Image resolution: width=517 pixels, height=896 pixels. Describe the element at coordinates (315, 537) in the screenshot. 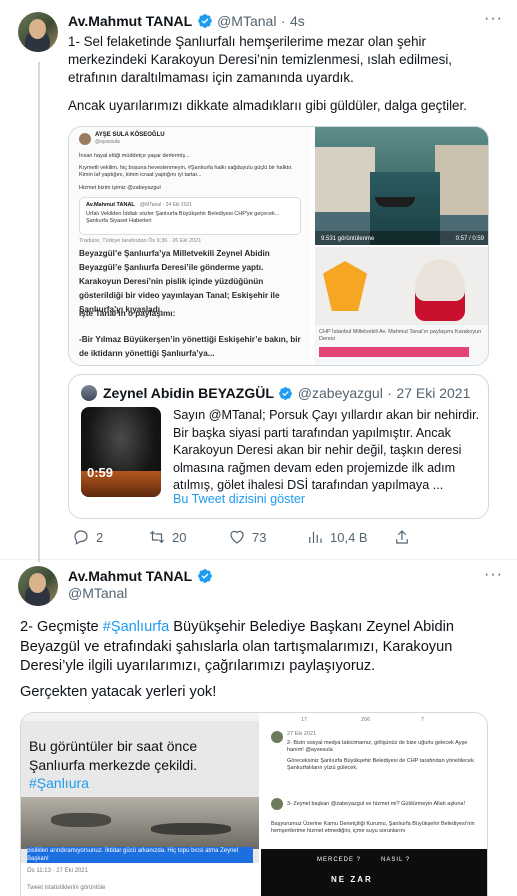

I see `views-icon` at that location.